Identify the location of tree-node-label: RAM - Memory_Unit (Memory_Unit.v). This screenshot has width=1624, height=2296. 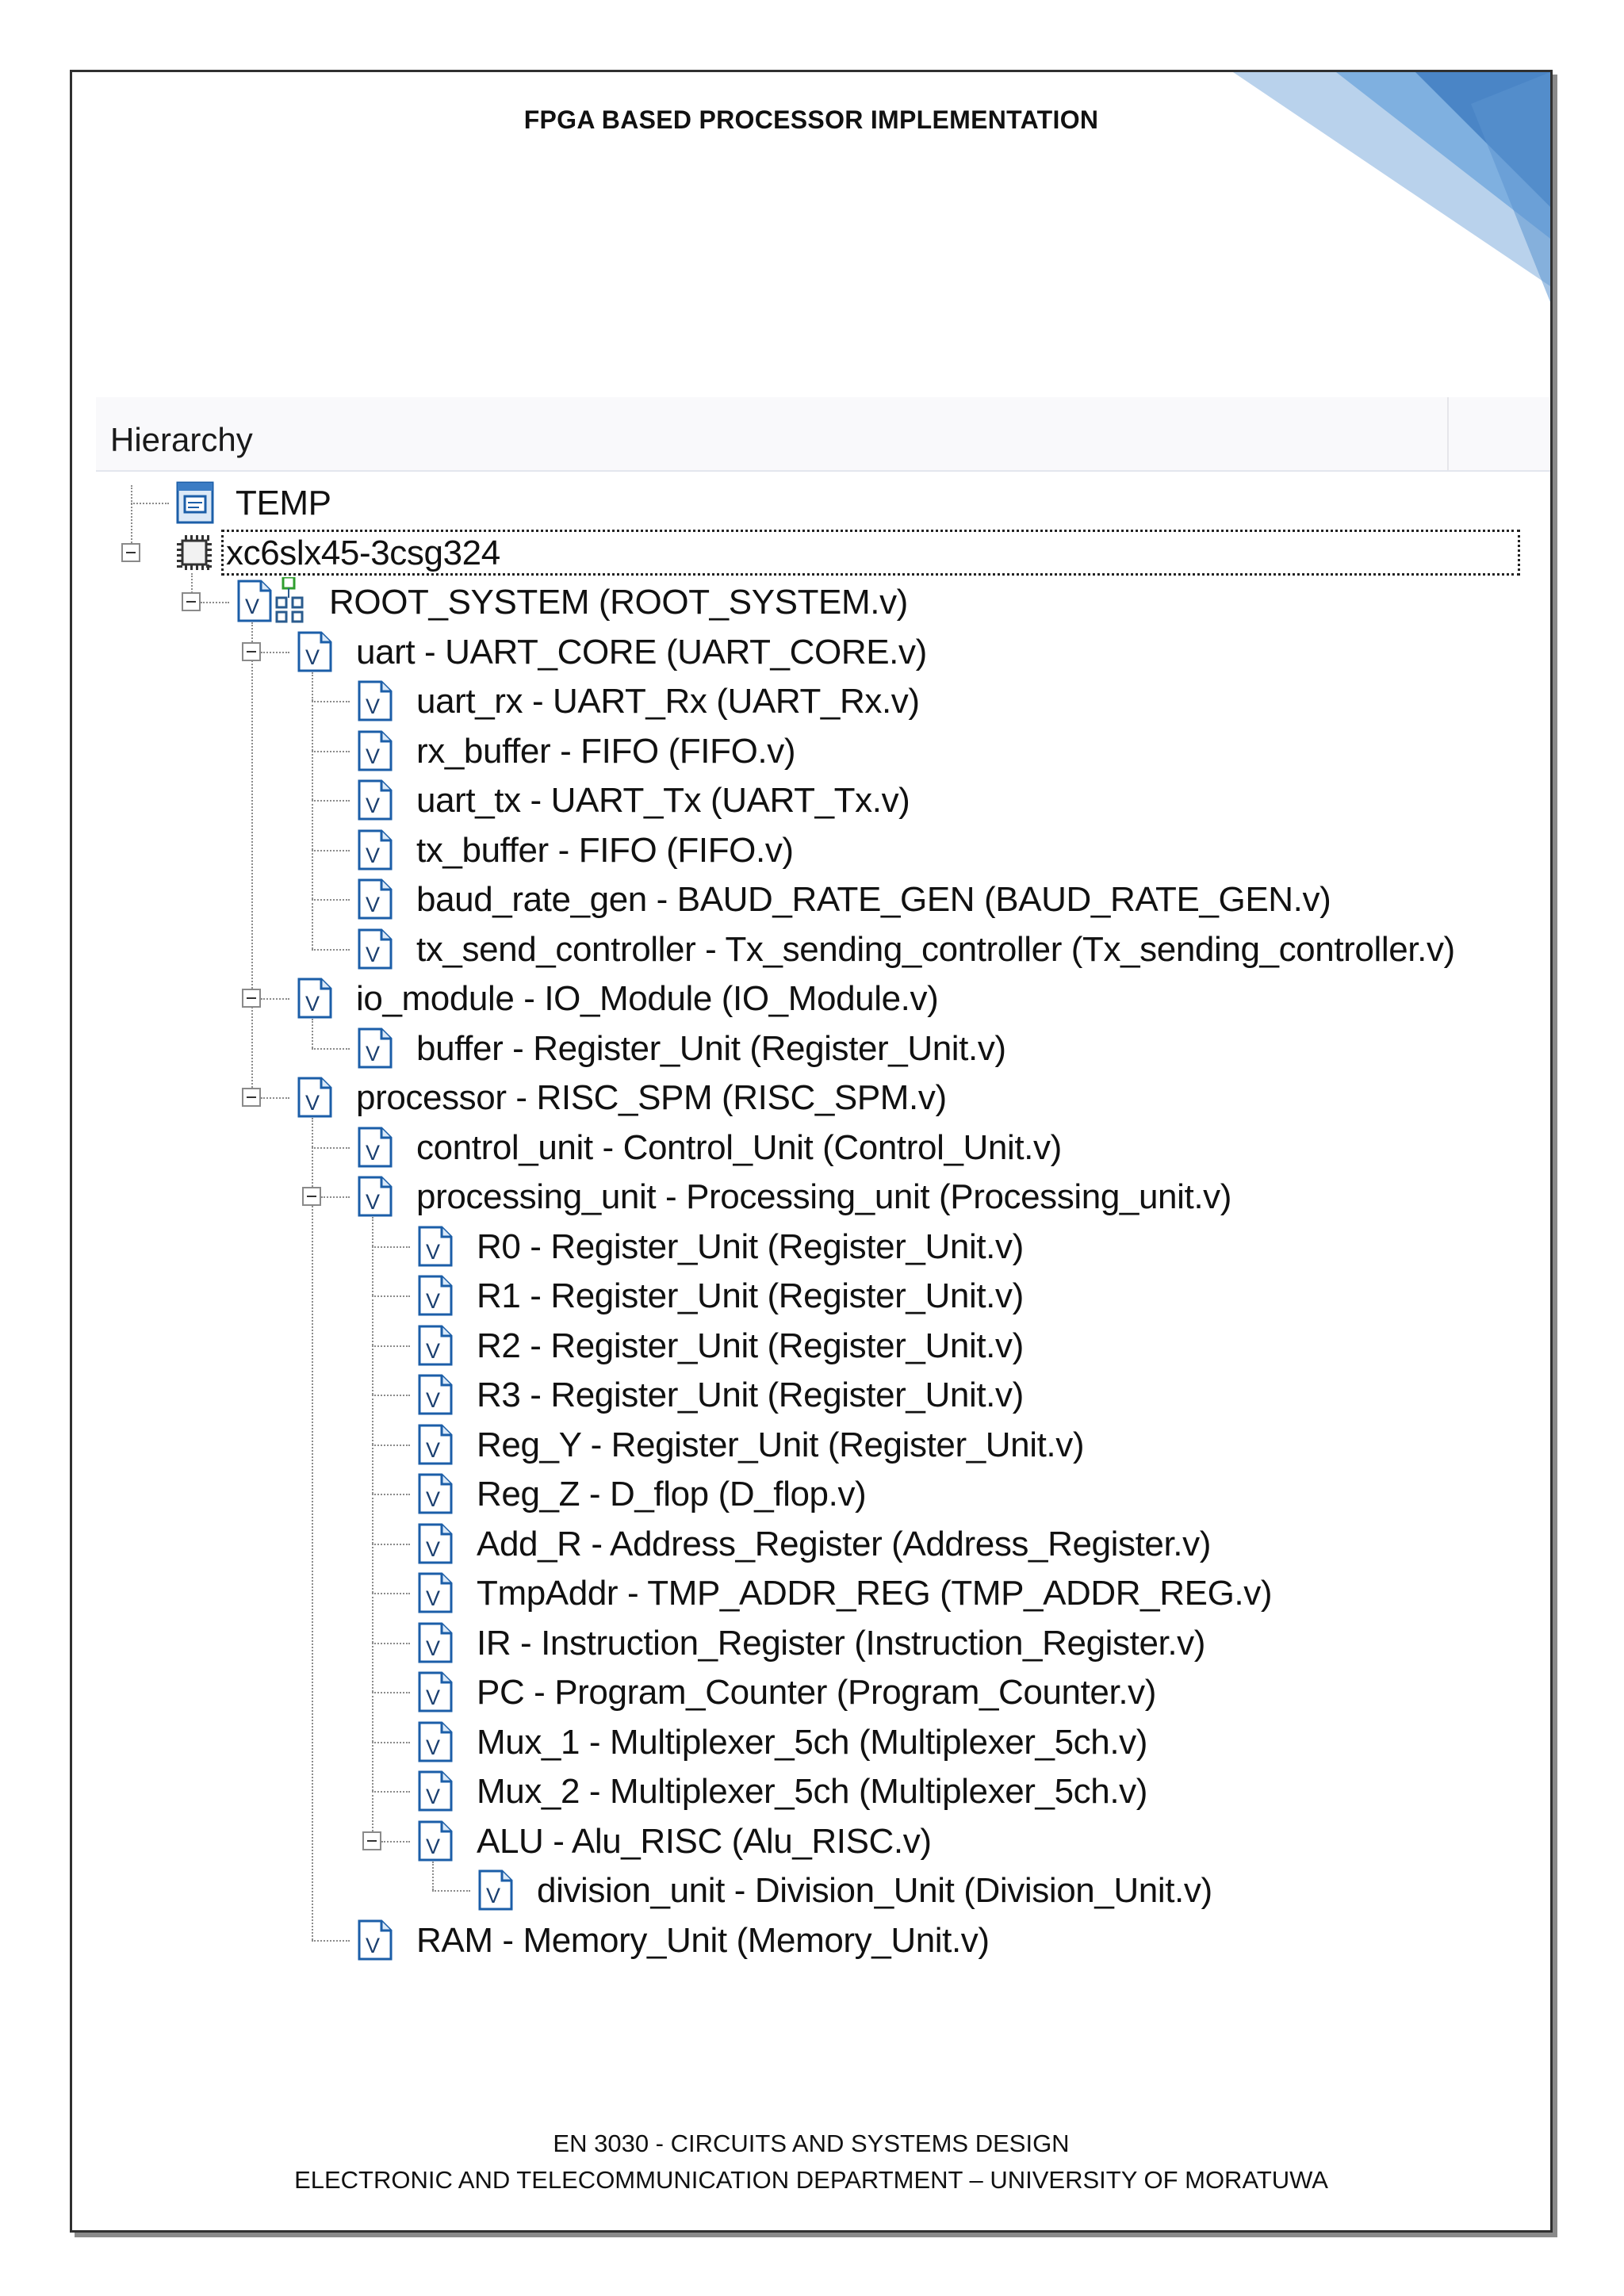
(703, 1940).